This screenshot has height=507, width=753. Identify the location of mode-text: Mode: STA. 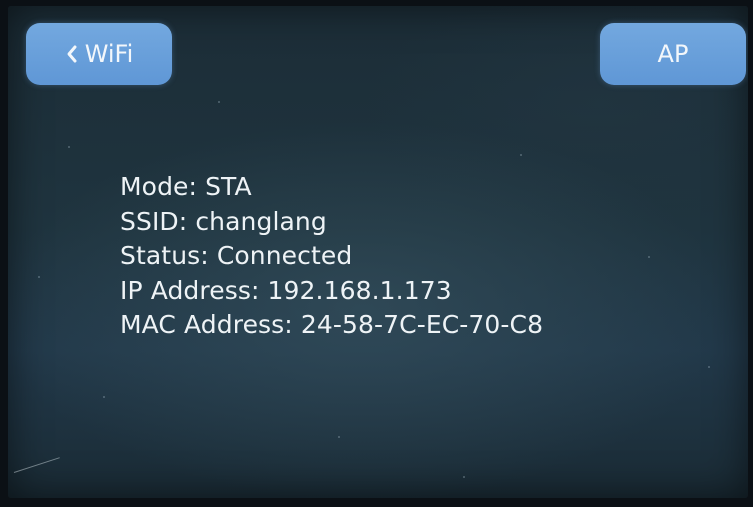
(186, 186).